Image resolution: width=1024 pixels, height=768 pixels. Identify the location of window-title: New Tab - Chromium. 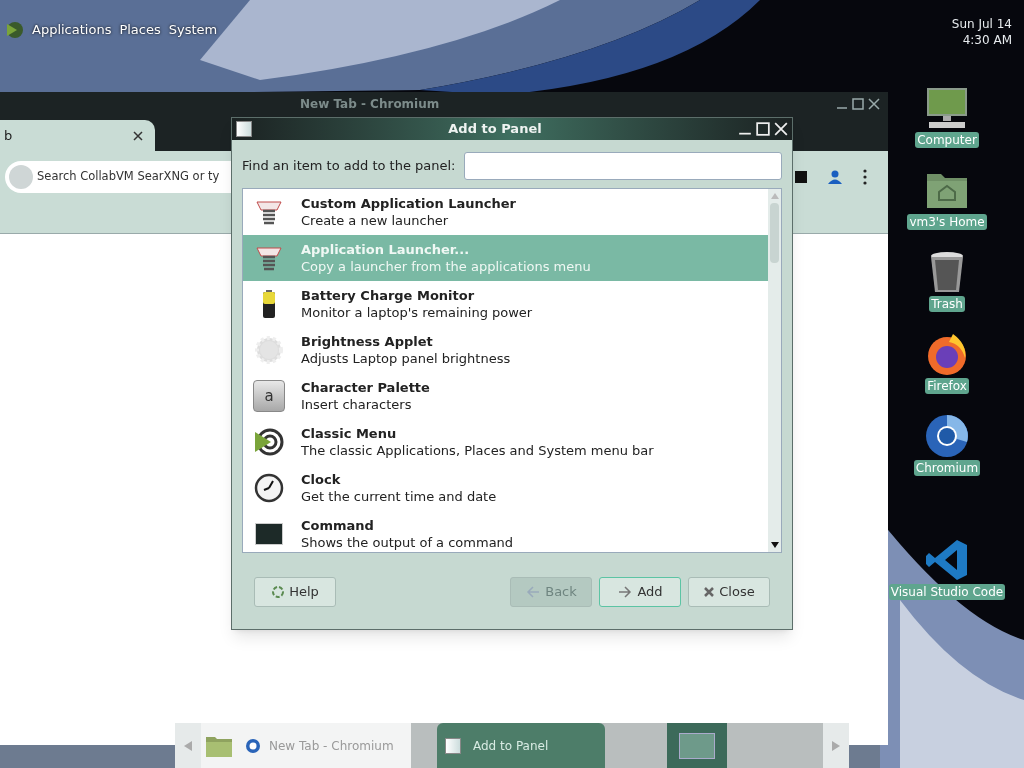
(370, 104).